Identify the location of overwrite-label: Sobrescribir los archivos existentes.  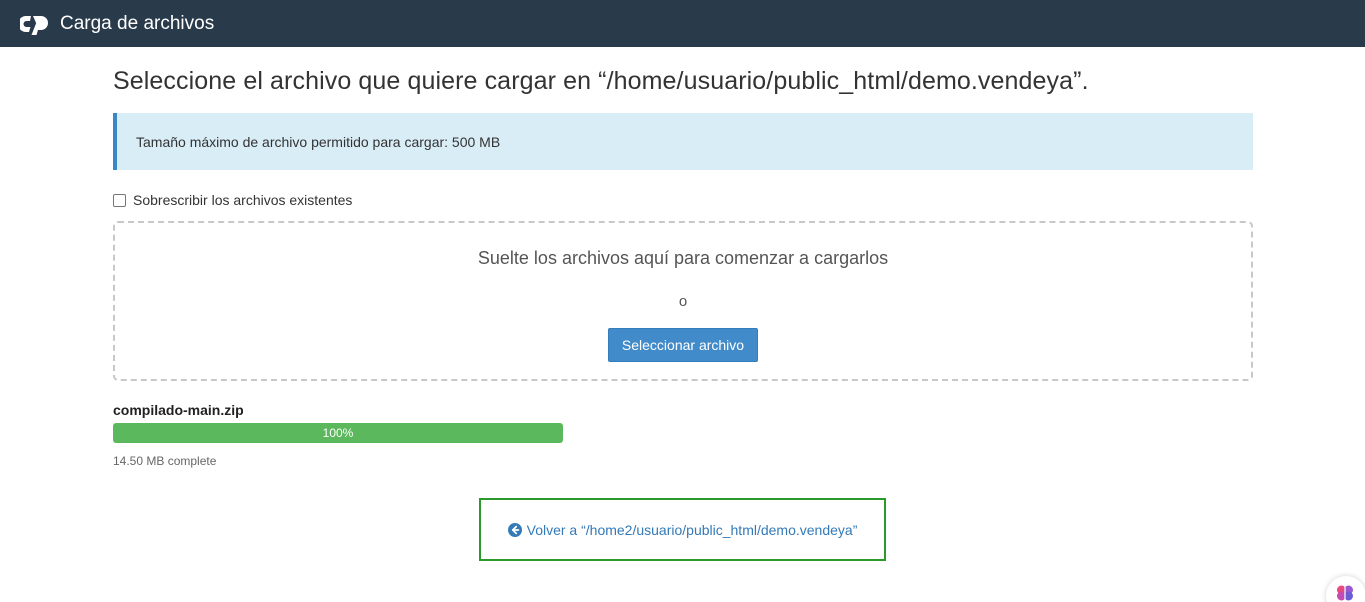
(242, 200).